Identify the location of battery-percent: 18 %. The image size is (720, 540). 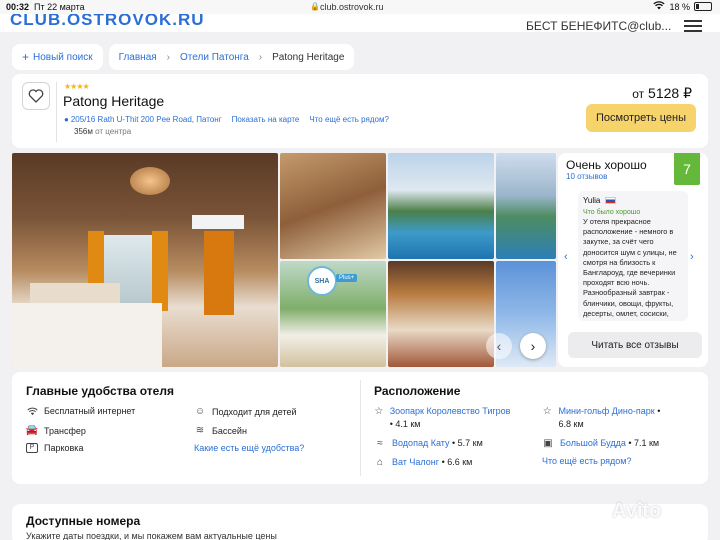
(679, 6).